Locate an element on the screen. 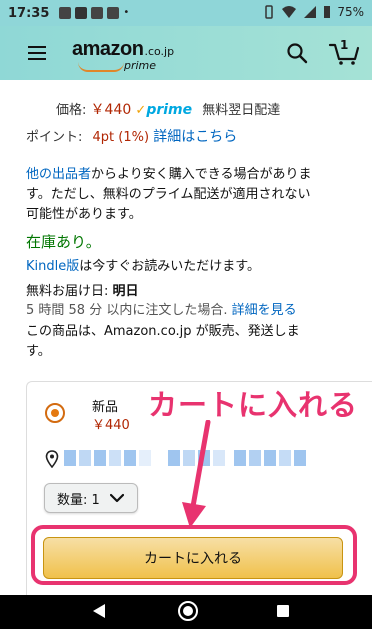 The height and width of the screenshot is (629, 372). menu-icon is located at coordinates (37, 53).